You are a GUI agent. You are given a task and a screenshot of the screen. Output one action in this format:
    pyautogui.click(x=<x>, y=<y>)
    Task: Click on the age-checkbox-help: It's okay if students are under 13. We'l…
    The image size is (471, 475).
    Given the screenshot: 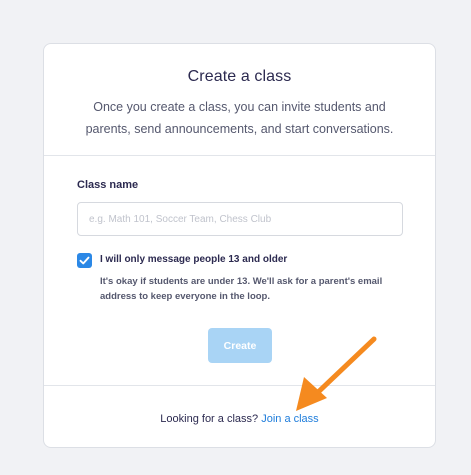 What is the action you would take?
    pyautogui.click(x=241, y=289)
    